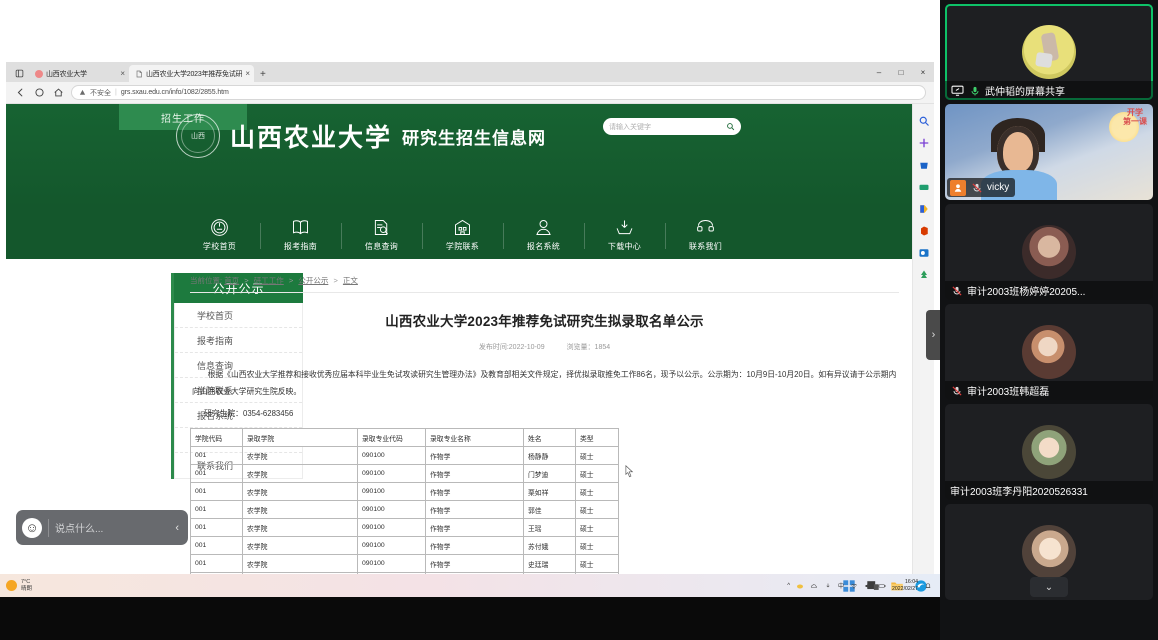 This screenshot has width=1158, height=640. I want to click on building-icon, so click(463, 227).